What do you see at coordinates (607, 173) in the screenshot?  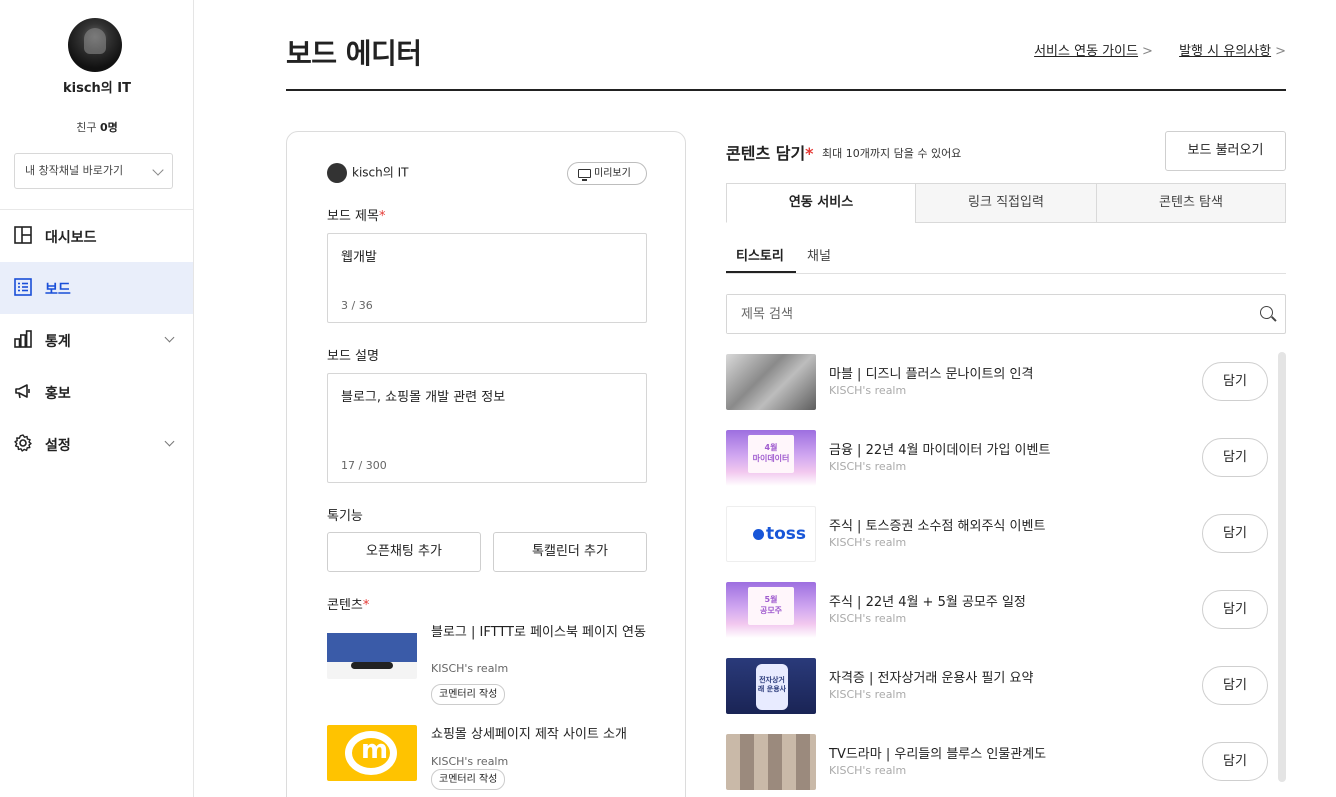 I see `preview-button: 미리보기` at bounding box center [607, 173].